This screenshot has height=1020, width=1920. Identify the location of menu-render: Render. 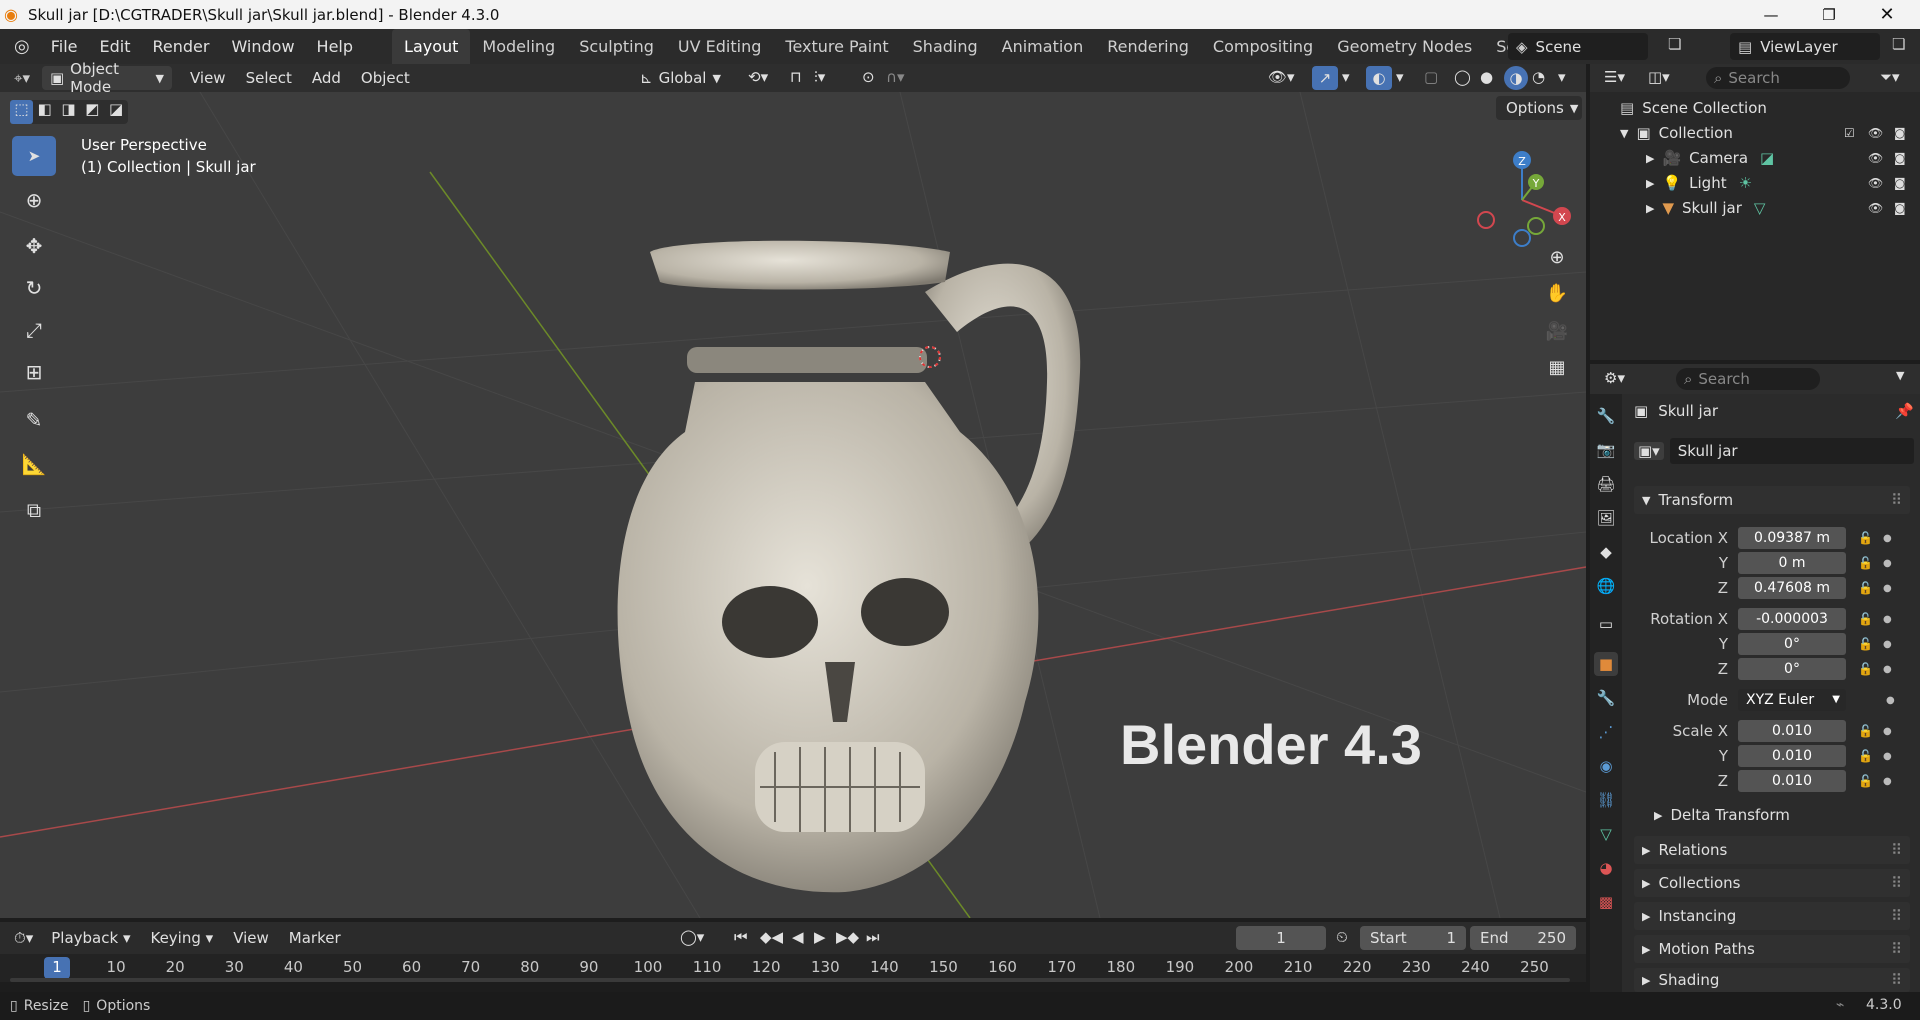
(180, 46).